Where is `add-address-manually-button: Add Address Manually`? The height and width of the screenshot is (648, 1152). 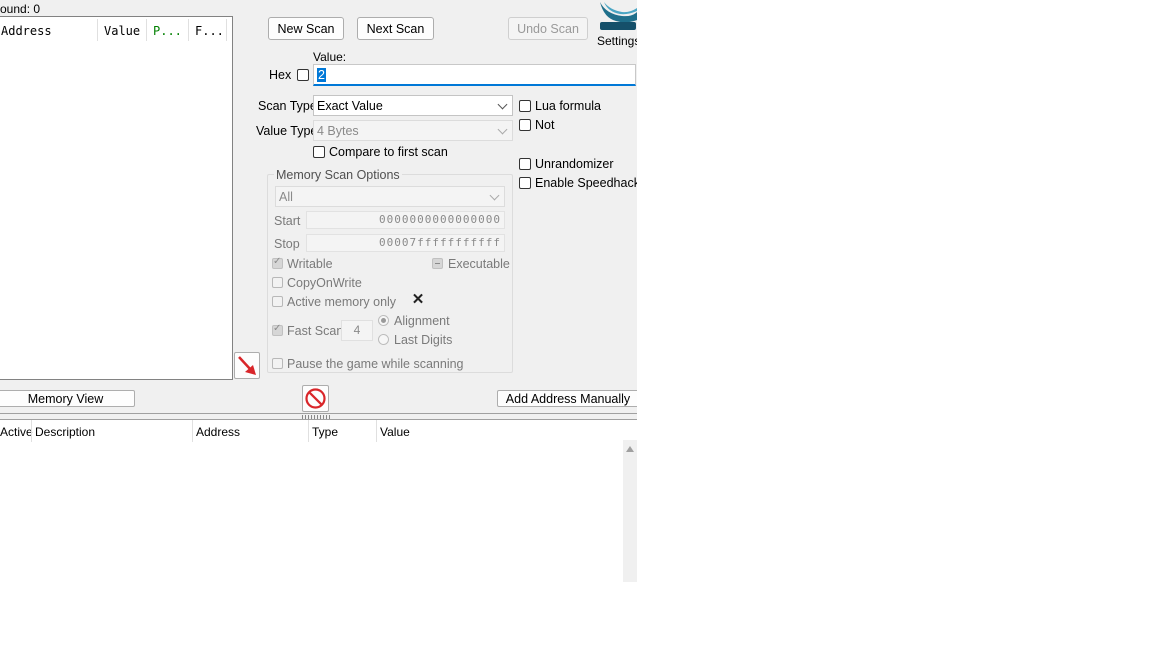 add-address-manually-button: Add Address Manually is located at coordinates (567, 398).